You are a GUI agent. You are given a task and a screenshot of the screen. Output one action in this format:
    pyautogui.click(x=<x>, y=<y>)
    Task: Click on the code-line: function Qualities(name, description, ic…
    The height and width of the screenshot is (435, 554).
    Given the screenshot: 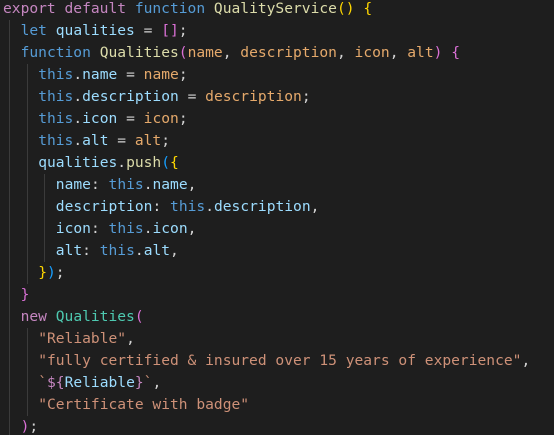 What is the action you would take?
    pyautogui.click(x=240, y=53)
    